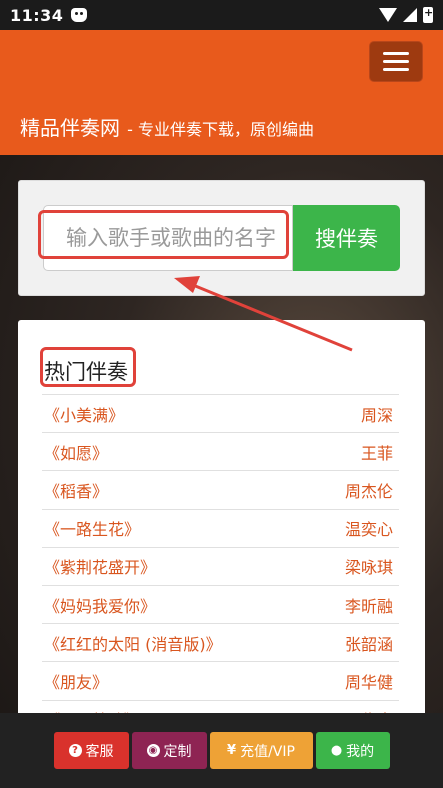  What do you see at coordinates (388, 15) in the screenshot?
I see `wifi-icon` at bounding box center [388, 15].